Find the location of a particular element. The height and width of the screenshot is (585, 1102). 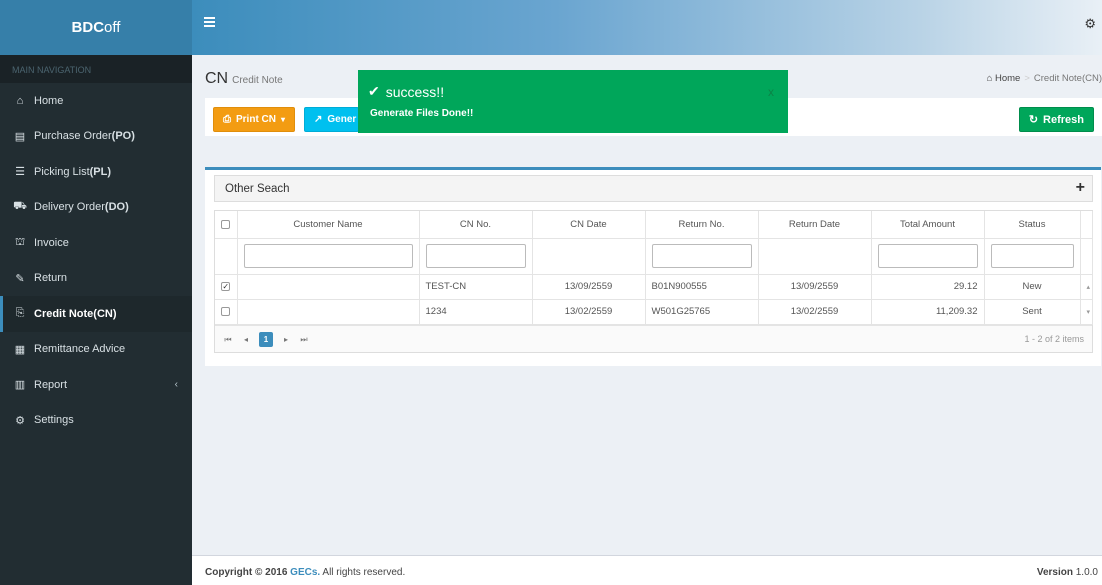

column-header-cn-date: CN Date is located at coordinates (589, 225).